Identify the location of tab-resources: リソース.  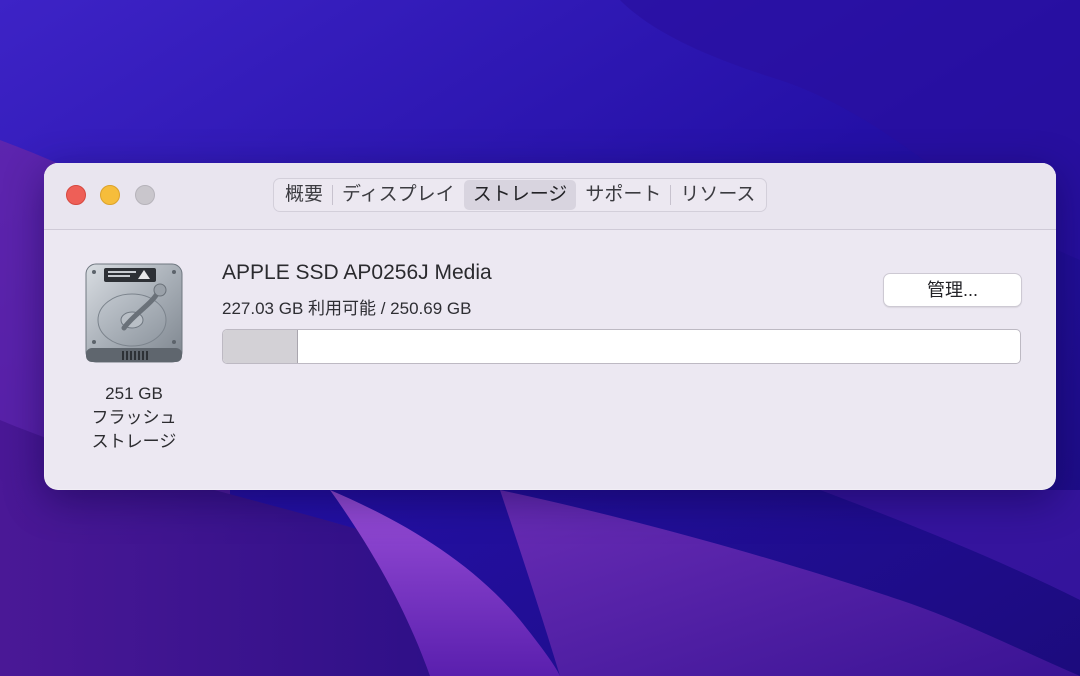
(717, 195).